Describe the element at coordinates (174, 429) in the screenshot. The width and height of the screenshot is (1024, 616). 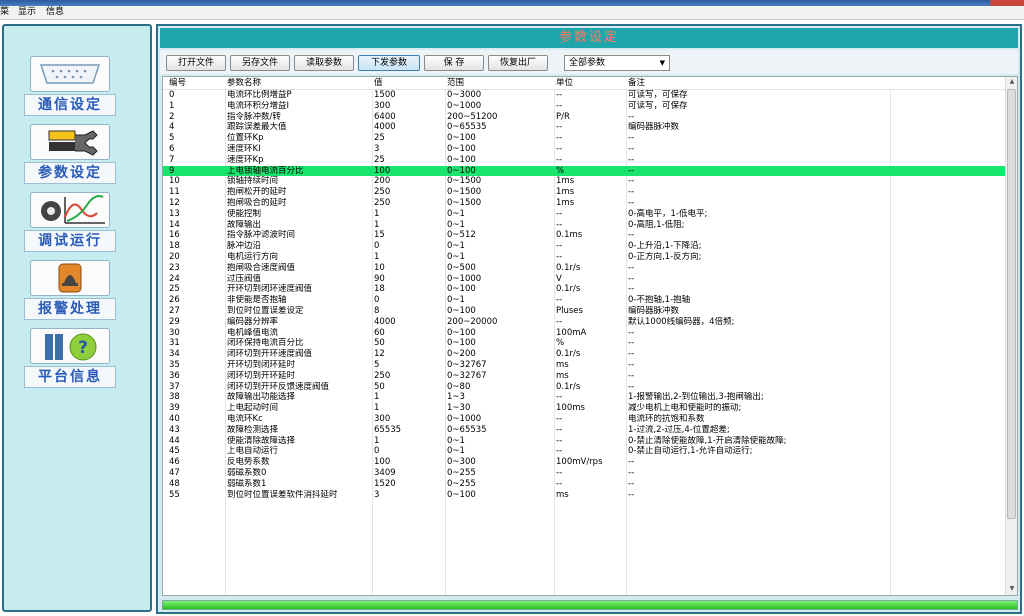
I see `cell-id: 43` at that location.